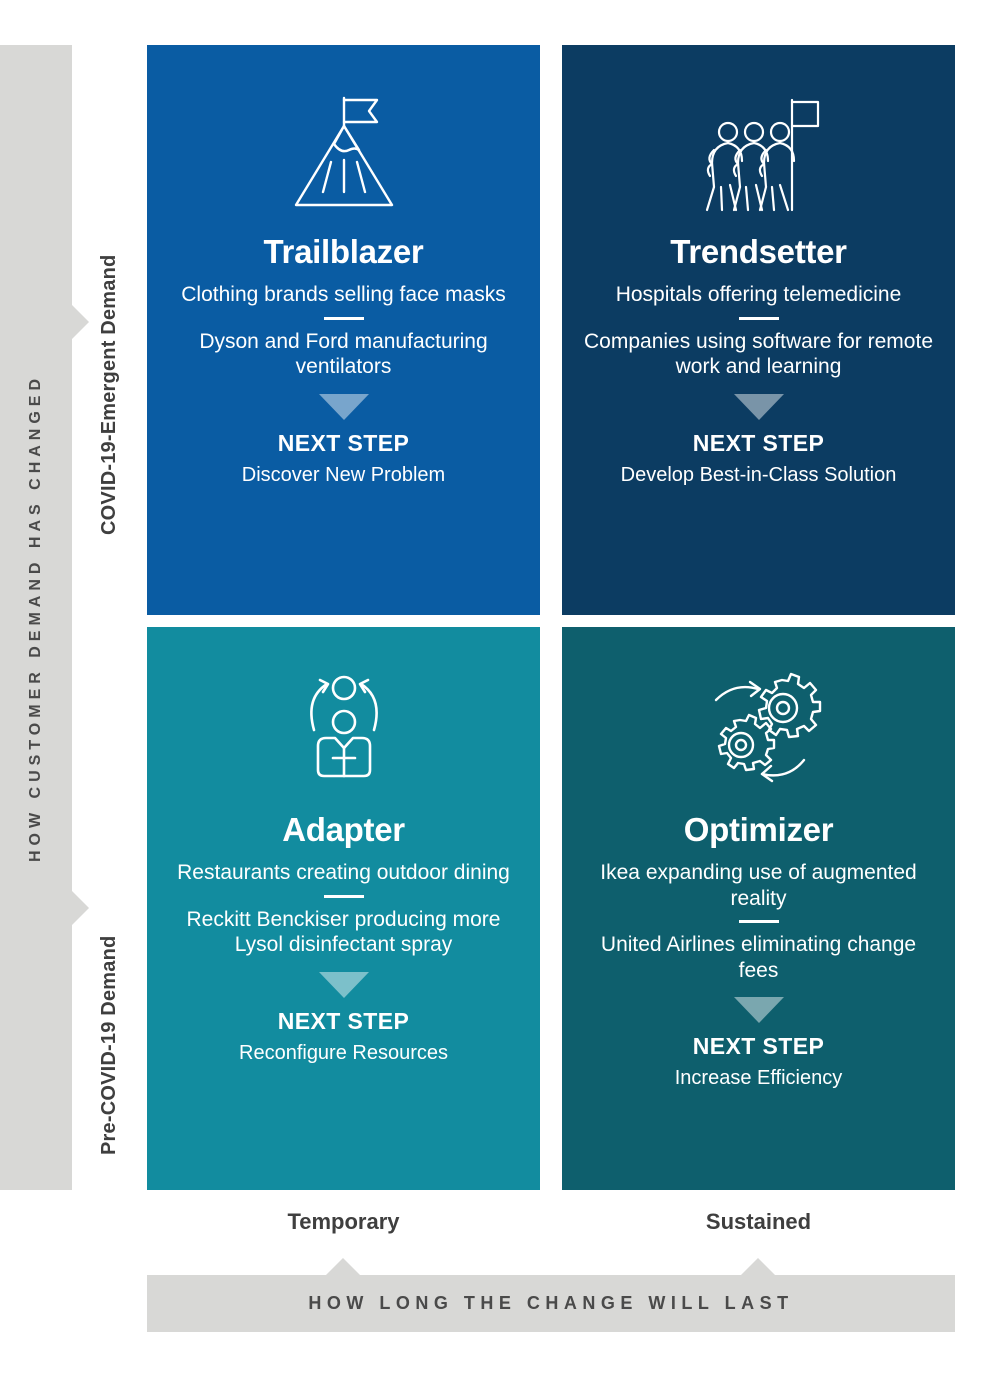  Describe the element at coordinates (344, 157) in the screenshot. I see `mountain-flag-icon` at that location.